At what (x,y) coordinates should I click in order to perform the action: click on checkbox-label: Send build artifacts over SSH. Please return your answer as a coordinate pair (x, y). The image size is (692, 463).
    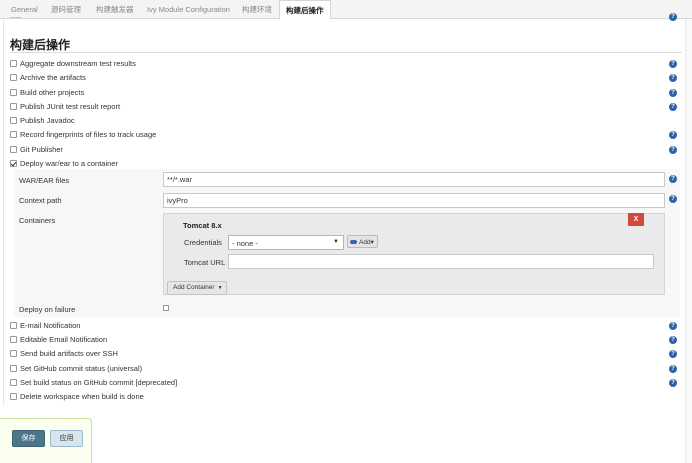
    Looking at the image, I should click on (69, 353).